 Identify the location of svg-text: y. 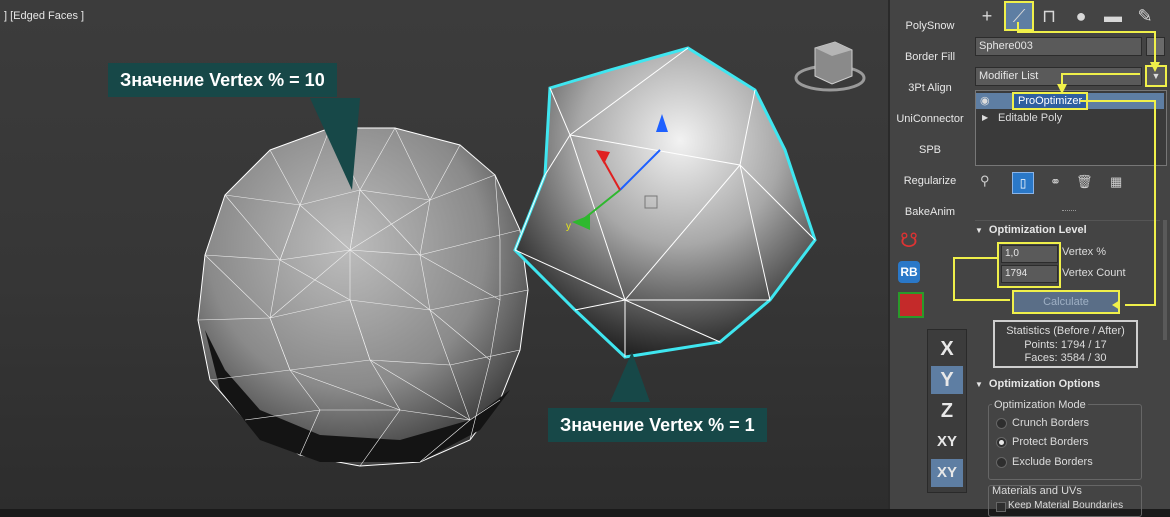
(568, 226).